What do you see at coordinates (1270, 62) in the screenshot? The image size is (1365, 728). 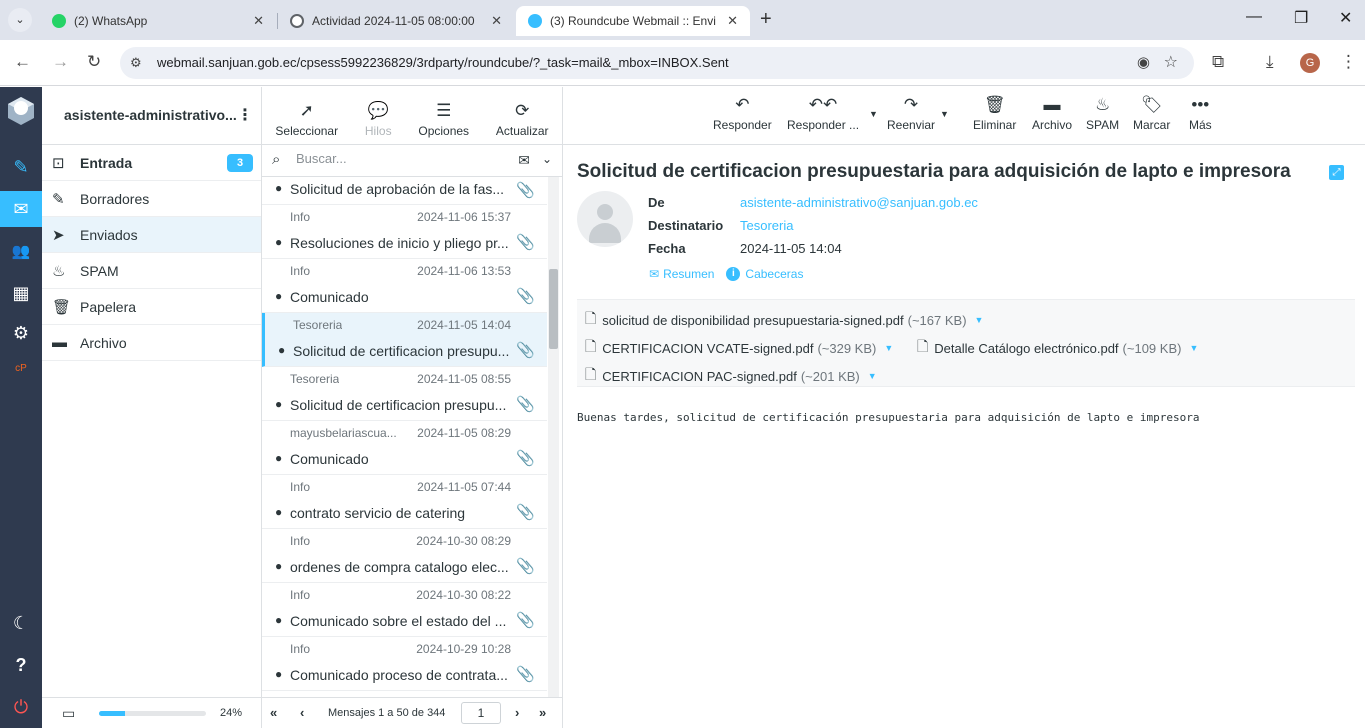 I see `download-icon: ⤓` at bounding box center [1270, 62].